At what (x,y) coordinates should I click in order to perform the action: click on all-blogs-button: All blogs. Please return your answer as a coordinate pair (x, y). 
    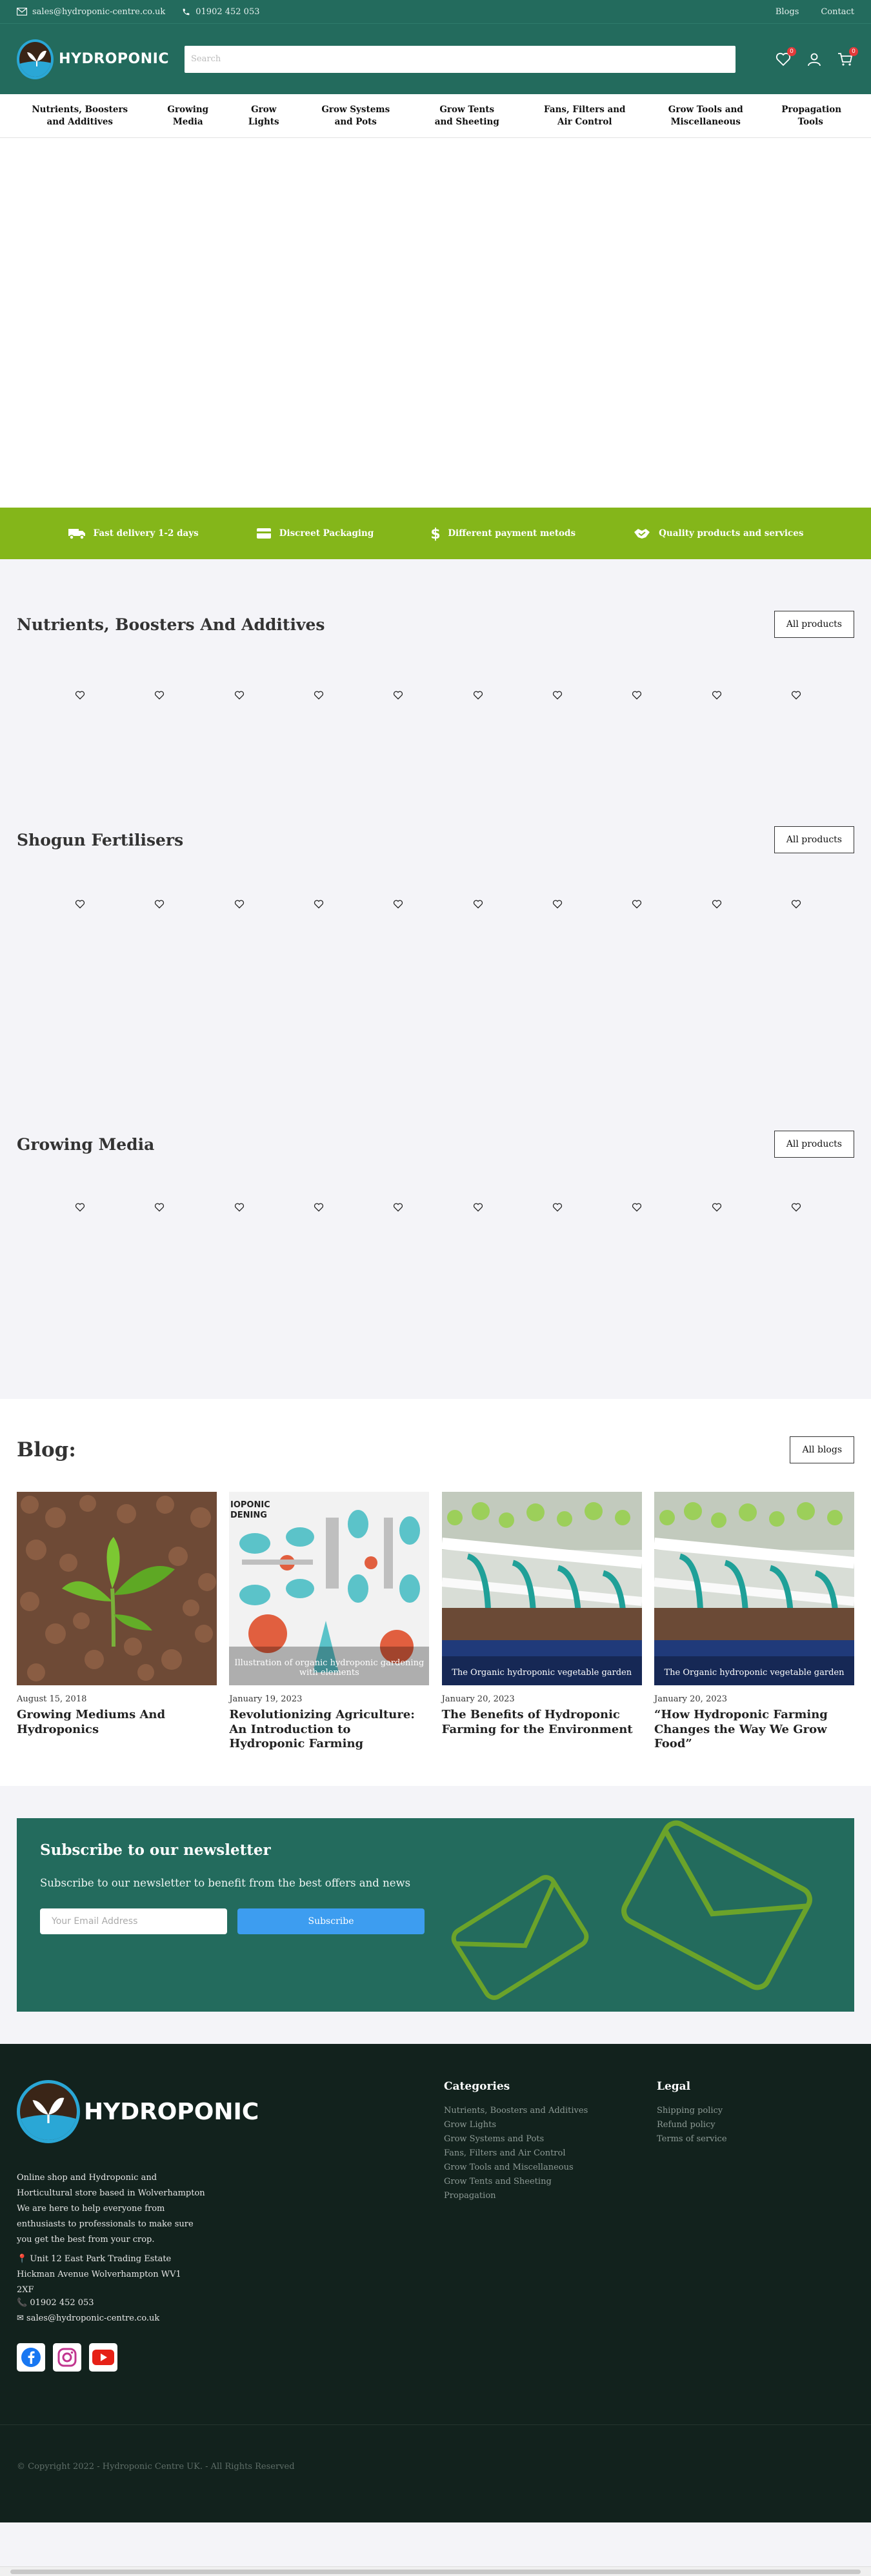
    Looking at the image, I should click on (822, 1449).